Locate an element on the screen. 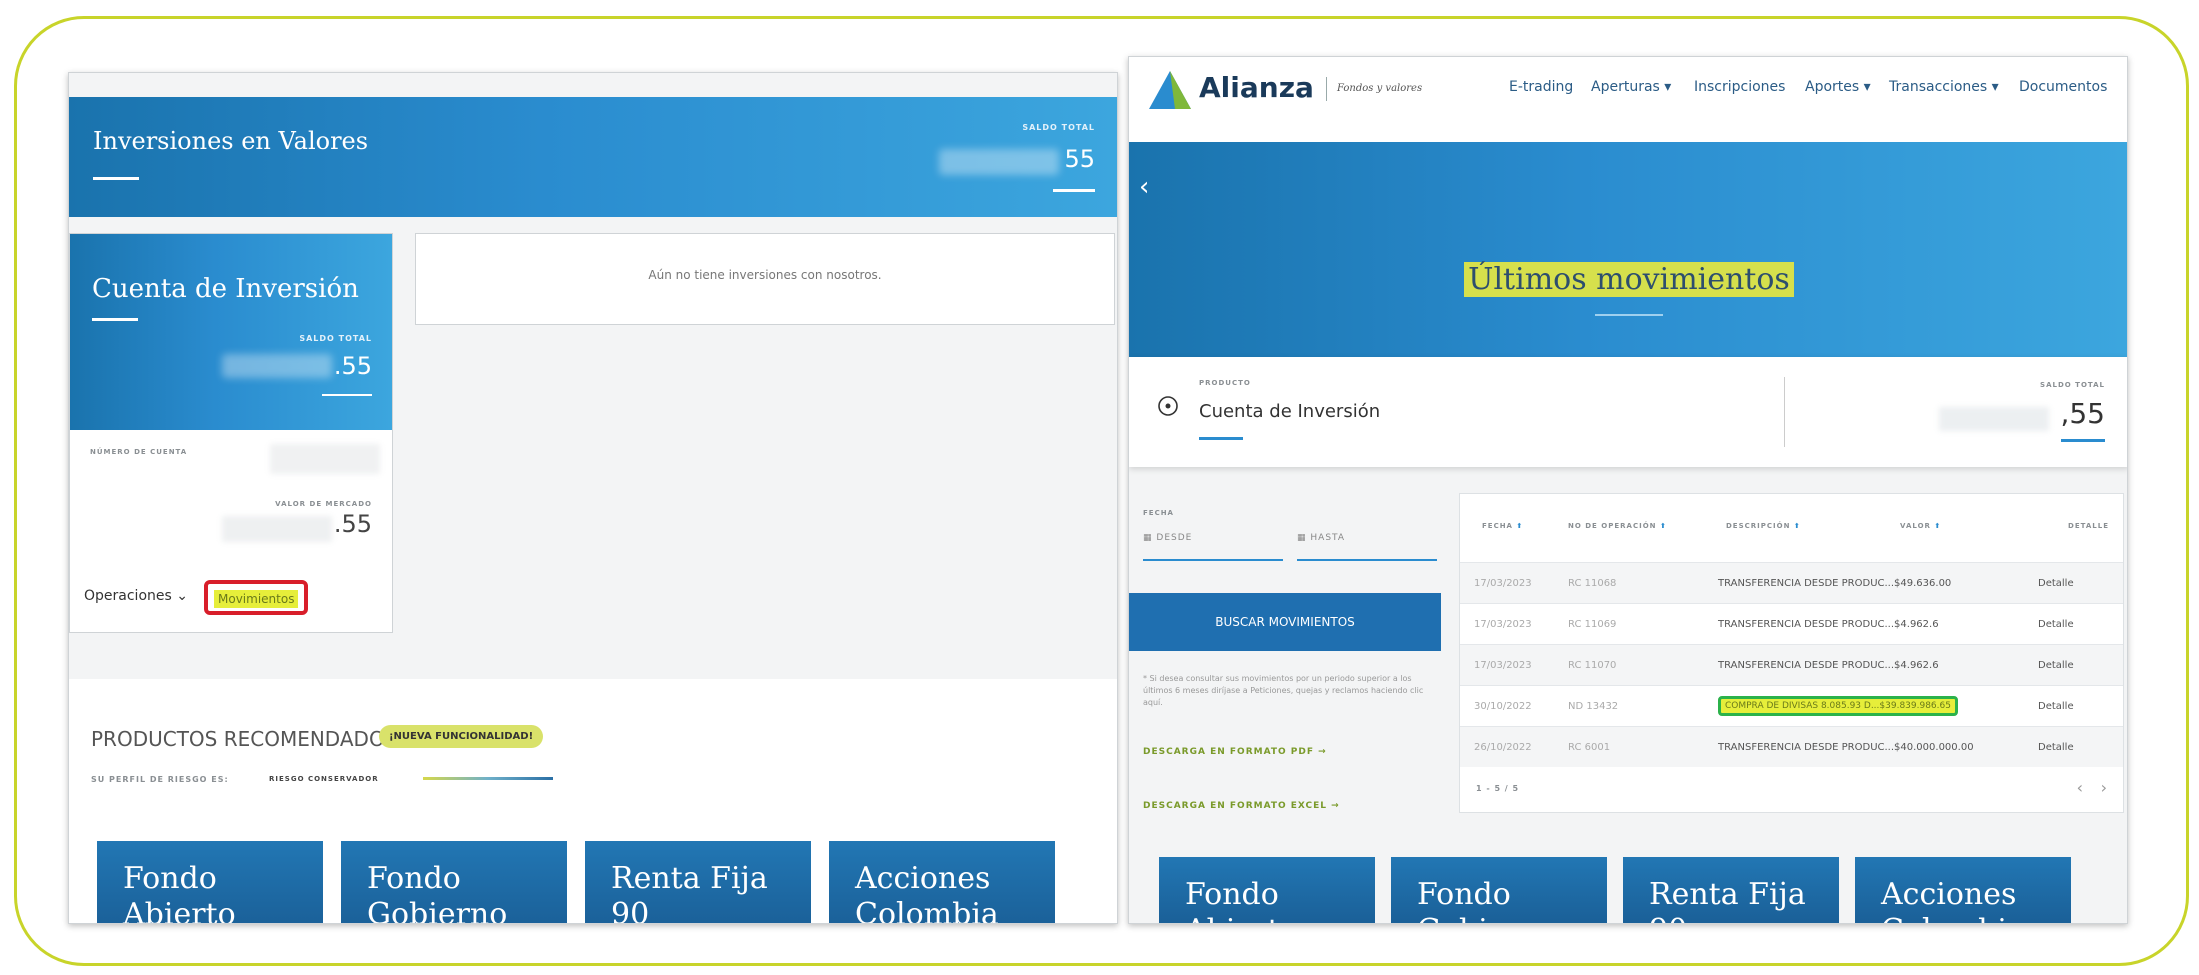 The height and width of the screenshot is (975, 2199). download-pdf-link: DESCARGA EN FORMATO PDF → is located at coordinates (1235, 752).